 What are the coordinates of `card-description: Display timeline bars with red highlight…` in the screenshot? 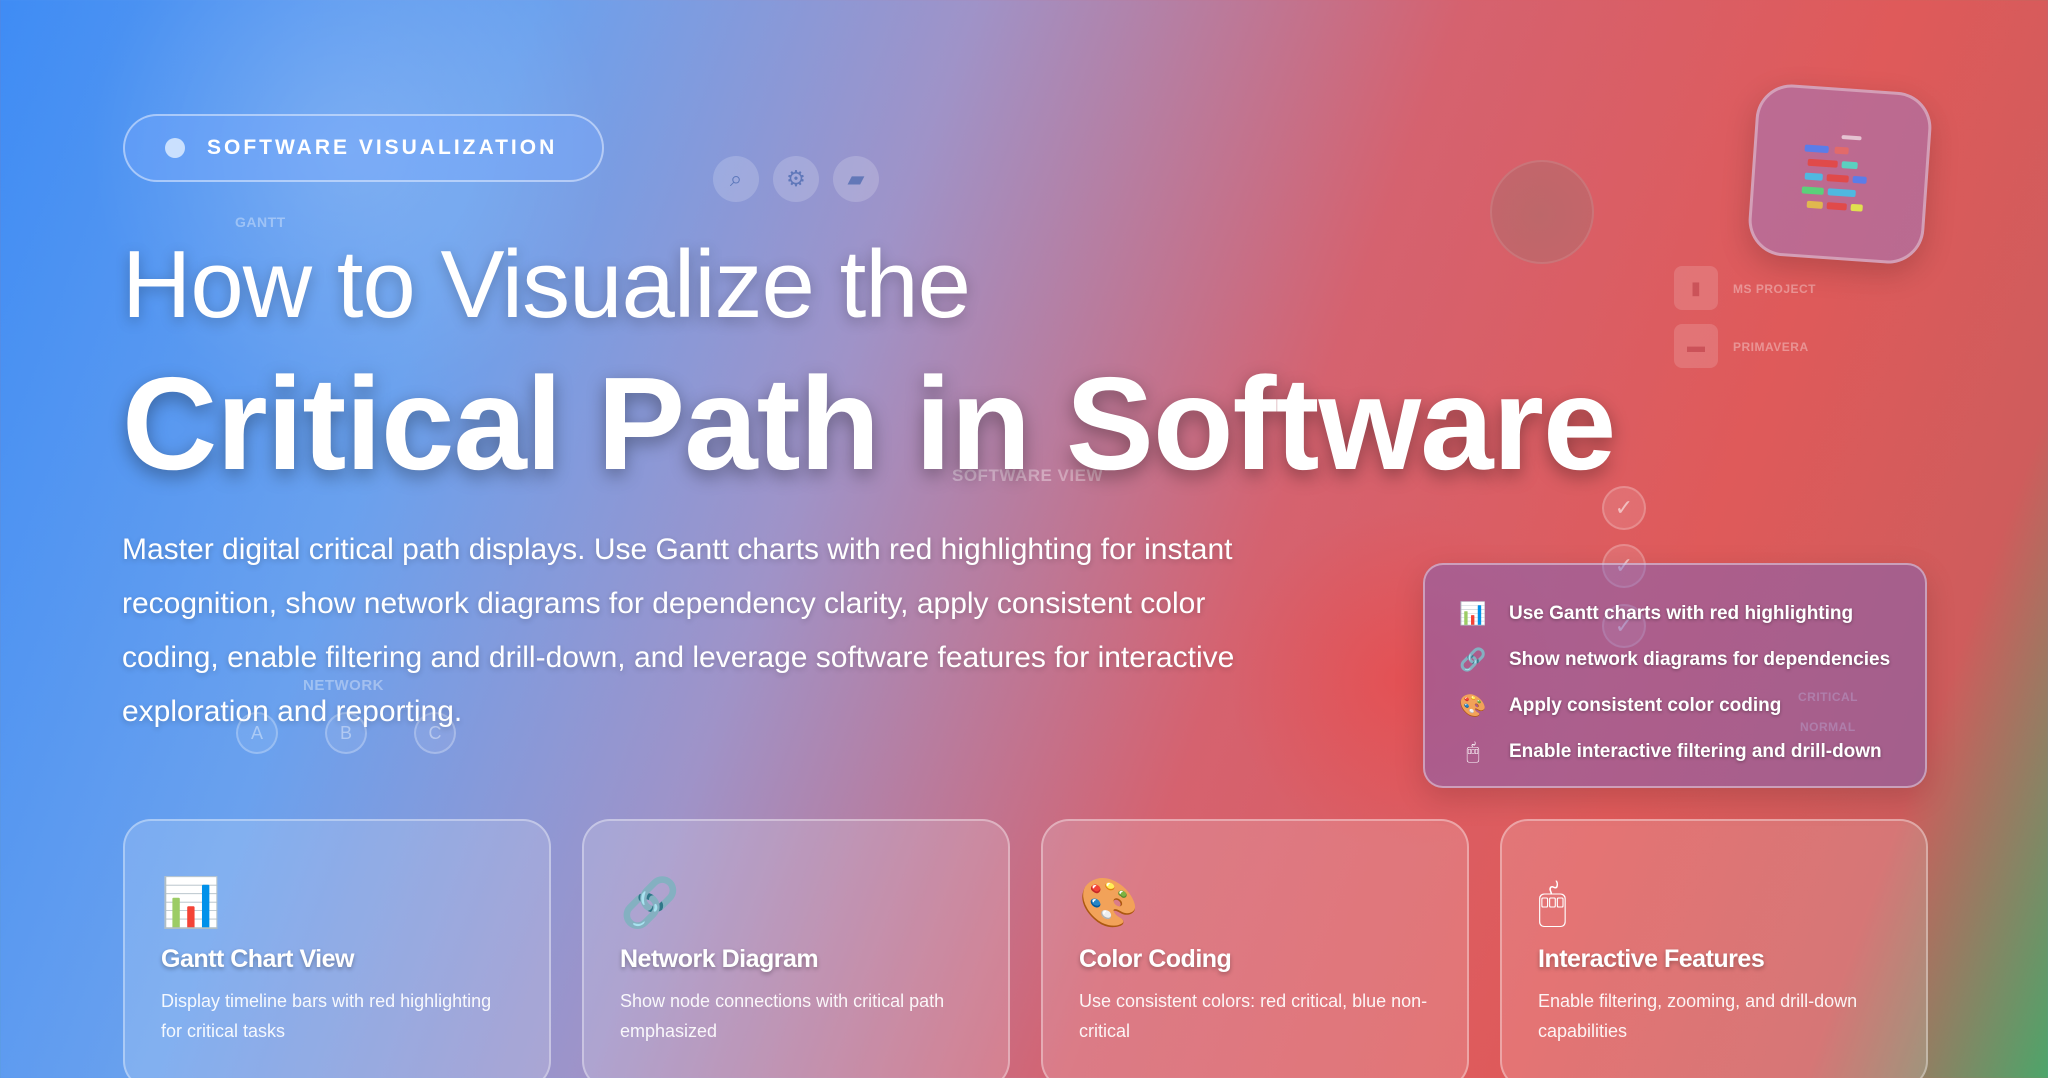 It's located at (326, 1016).